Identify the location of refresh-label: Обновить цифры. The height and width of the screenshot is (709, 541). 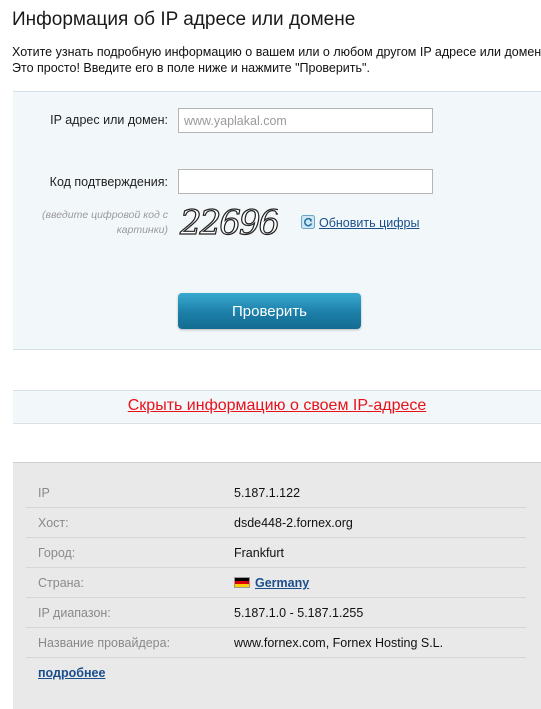
(369, 223).